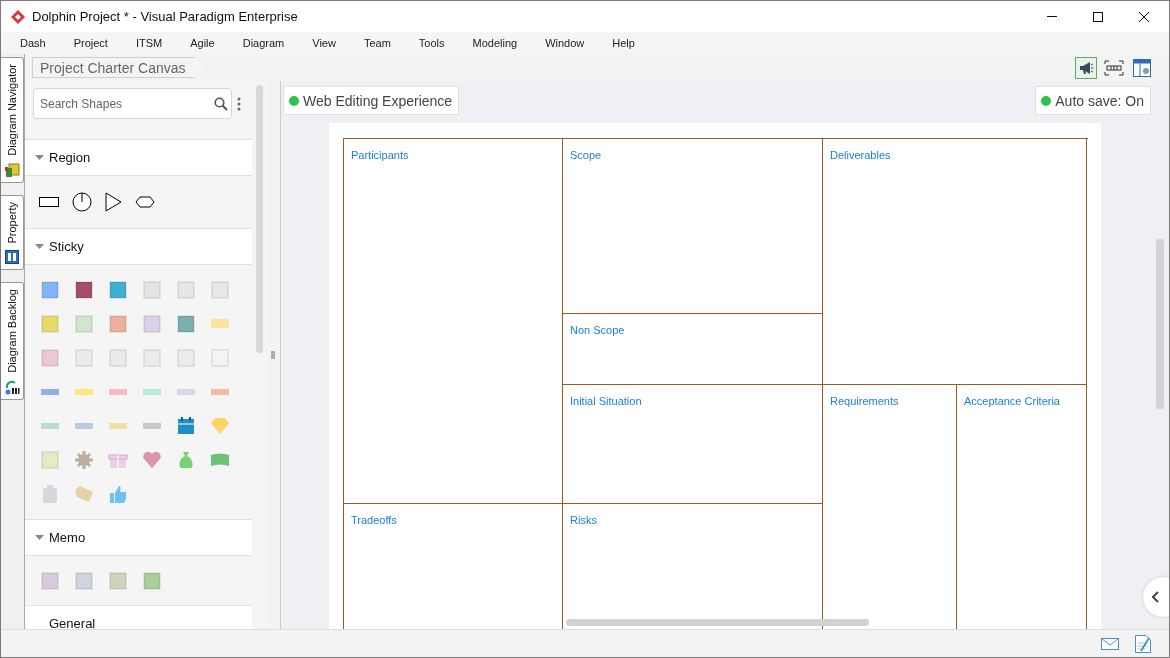  I want to click on megaphone-icon, so click(1086, 67).